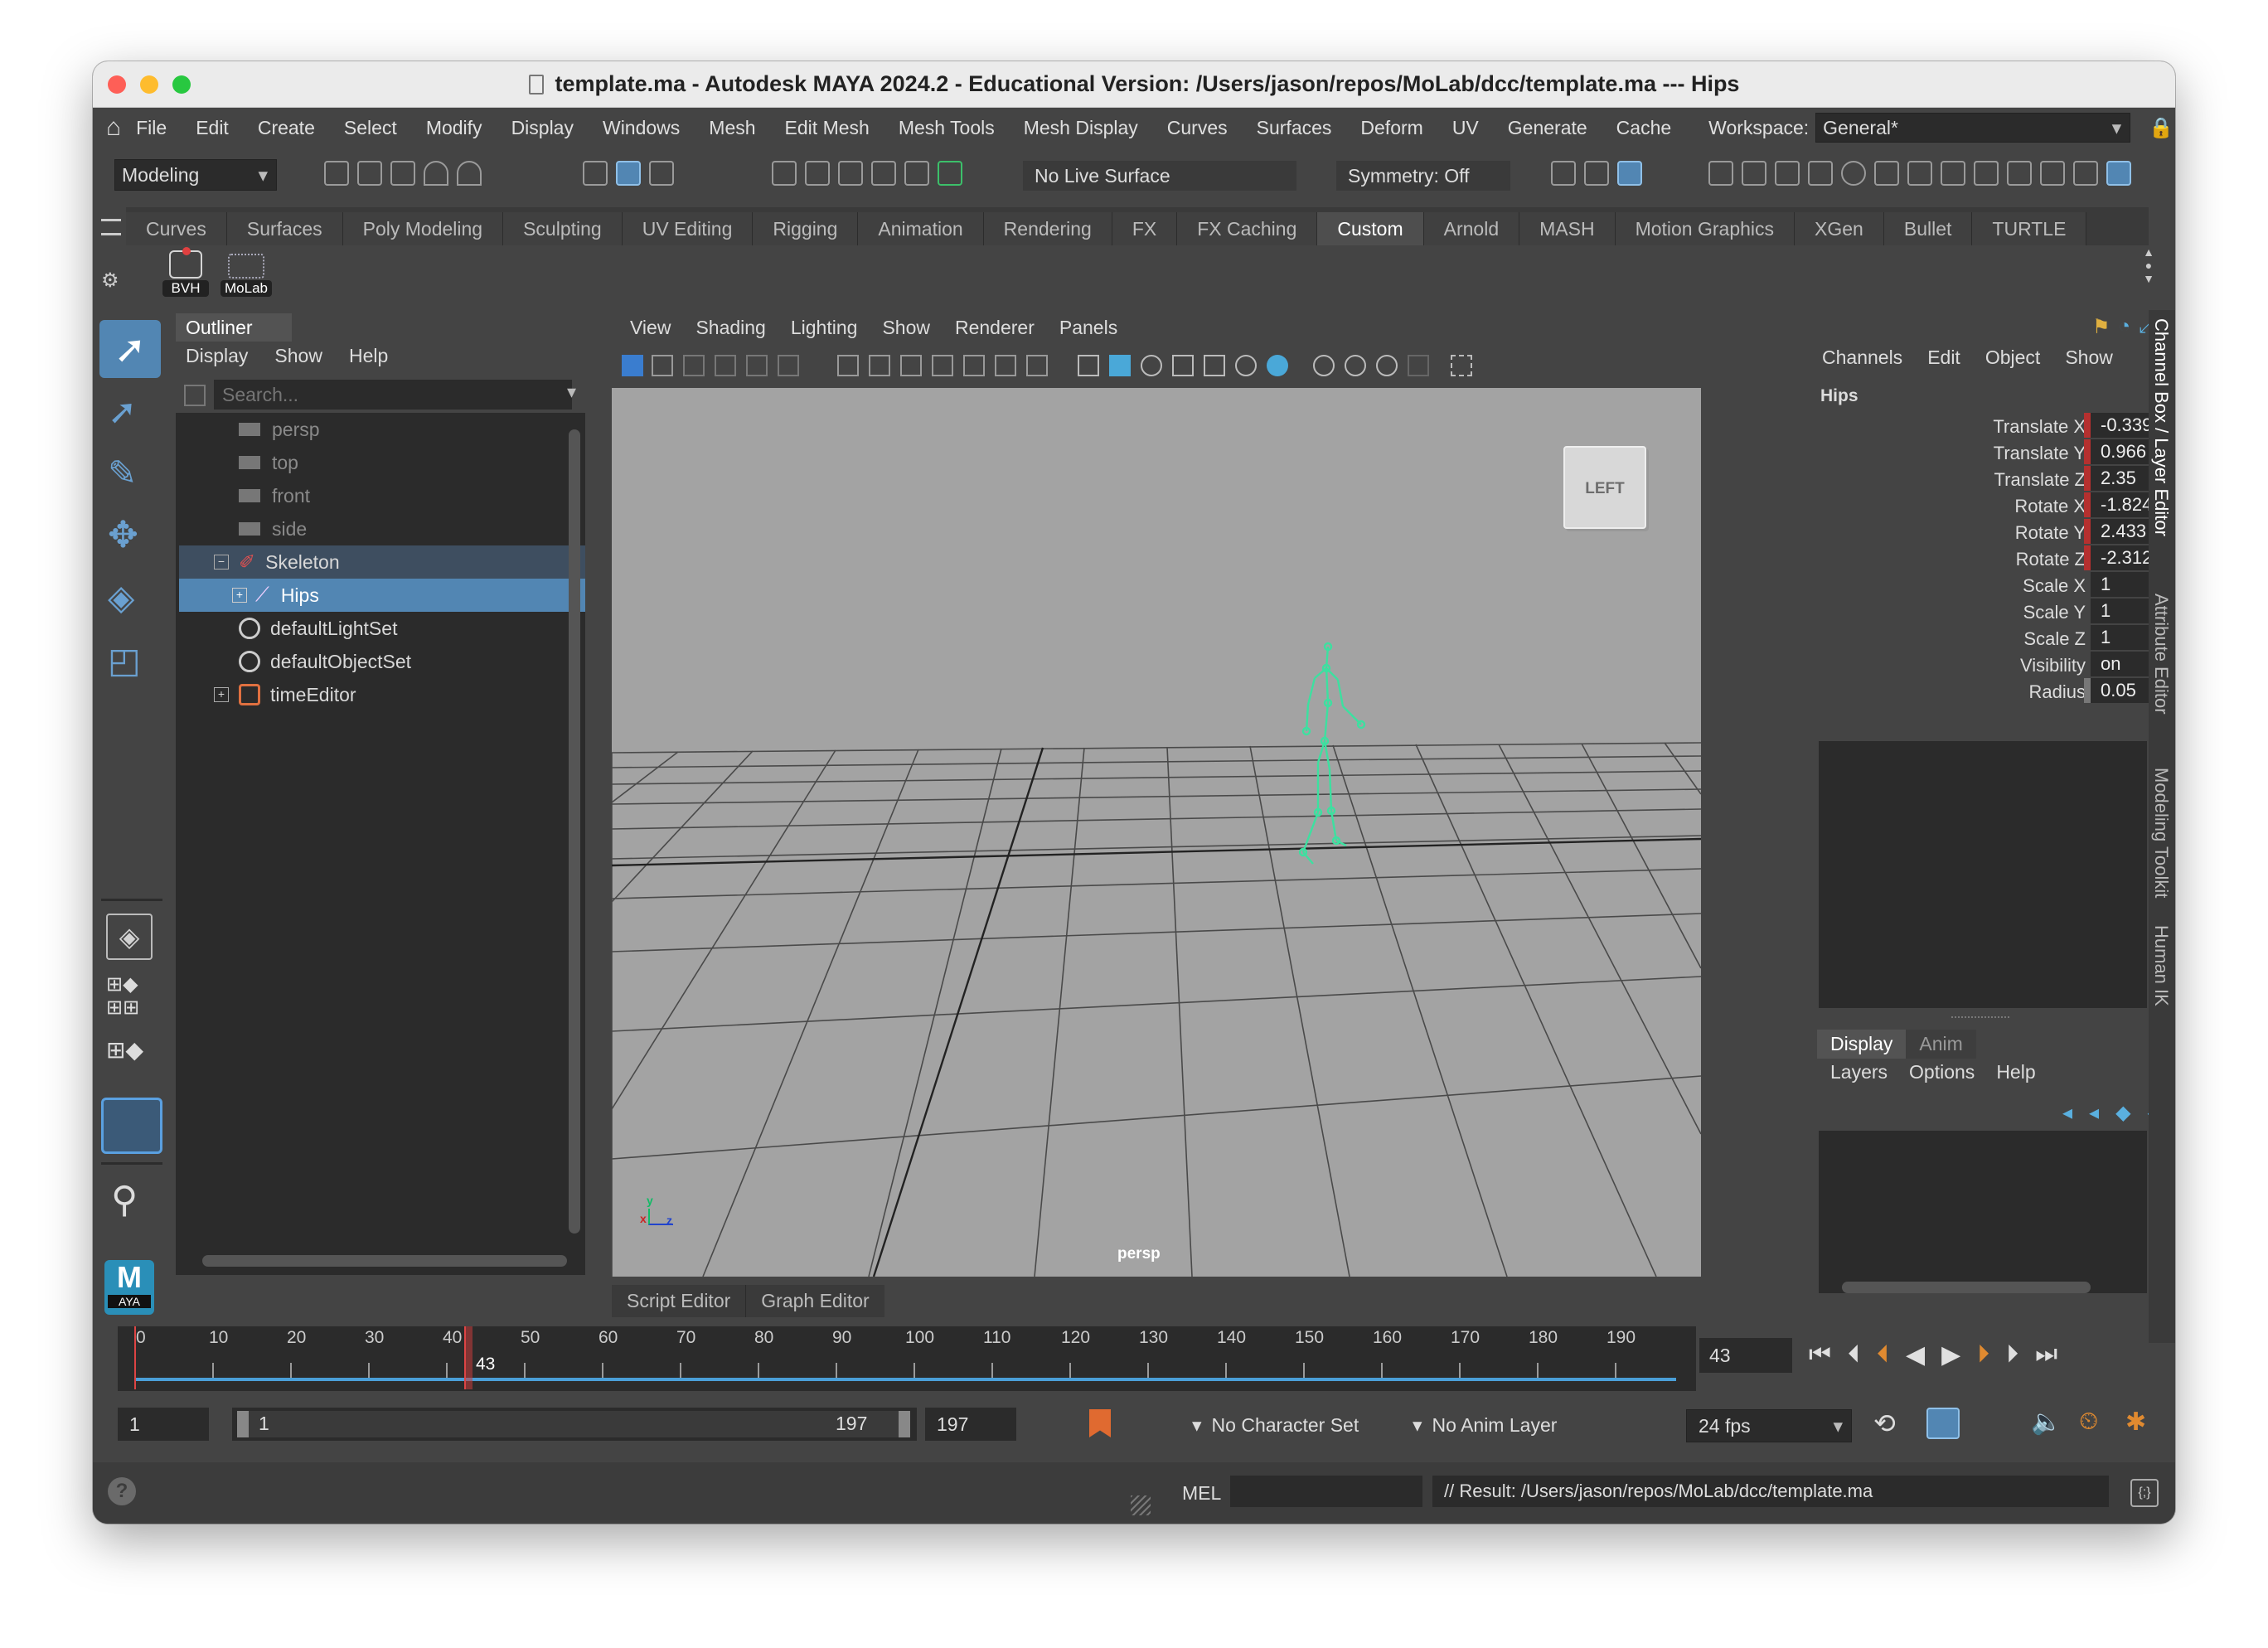 This screenshot has height=1648, width=2268. Describe the element at coordinates (788, 365) in the screenshot. I see `grease-pencil-icon` at that location.